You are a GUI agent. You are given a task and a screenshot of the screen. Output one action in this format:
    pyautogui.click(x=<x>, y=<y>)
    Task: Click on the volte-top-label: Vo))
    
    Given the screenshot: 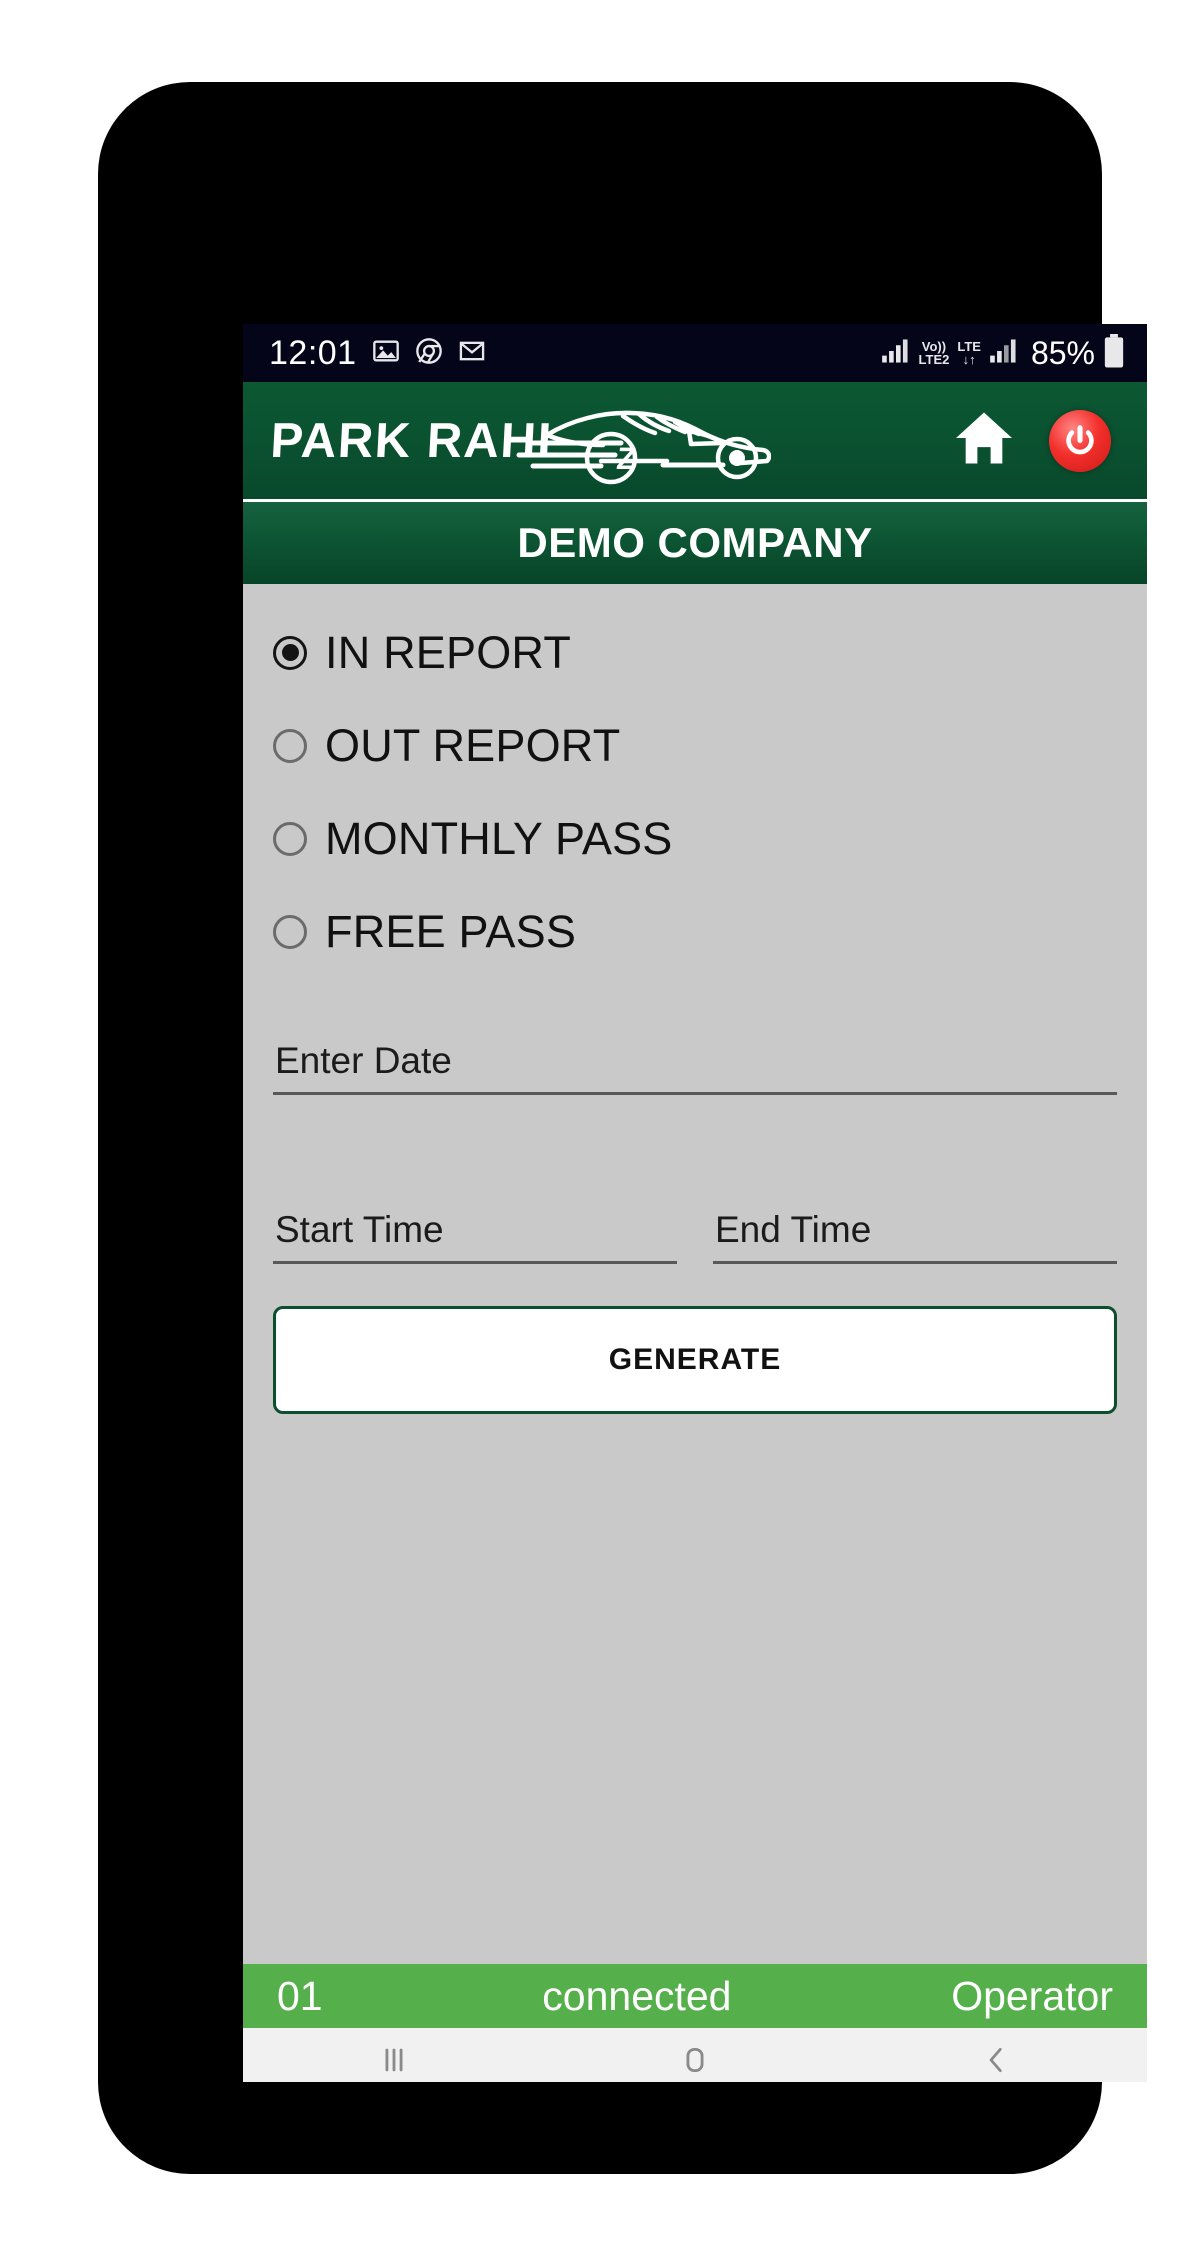 What is the action you would take?
    pyautogui.click(x=934, y=346)
    